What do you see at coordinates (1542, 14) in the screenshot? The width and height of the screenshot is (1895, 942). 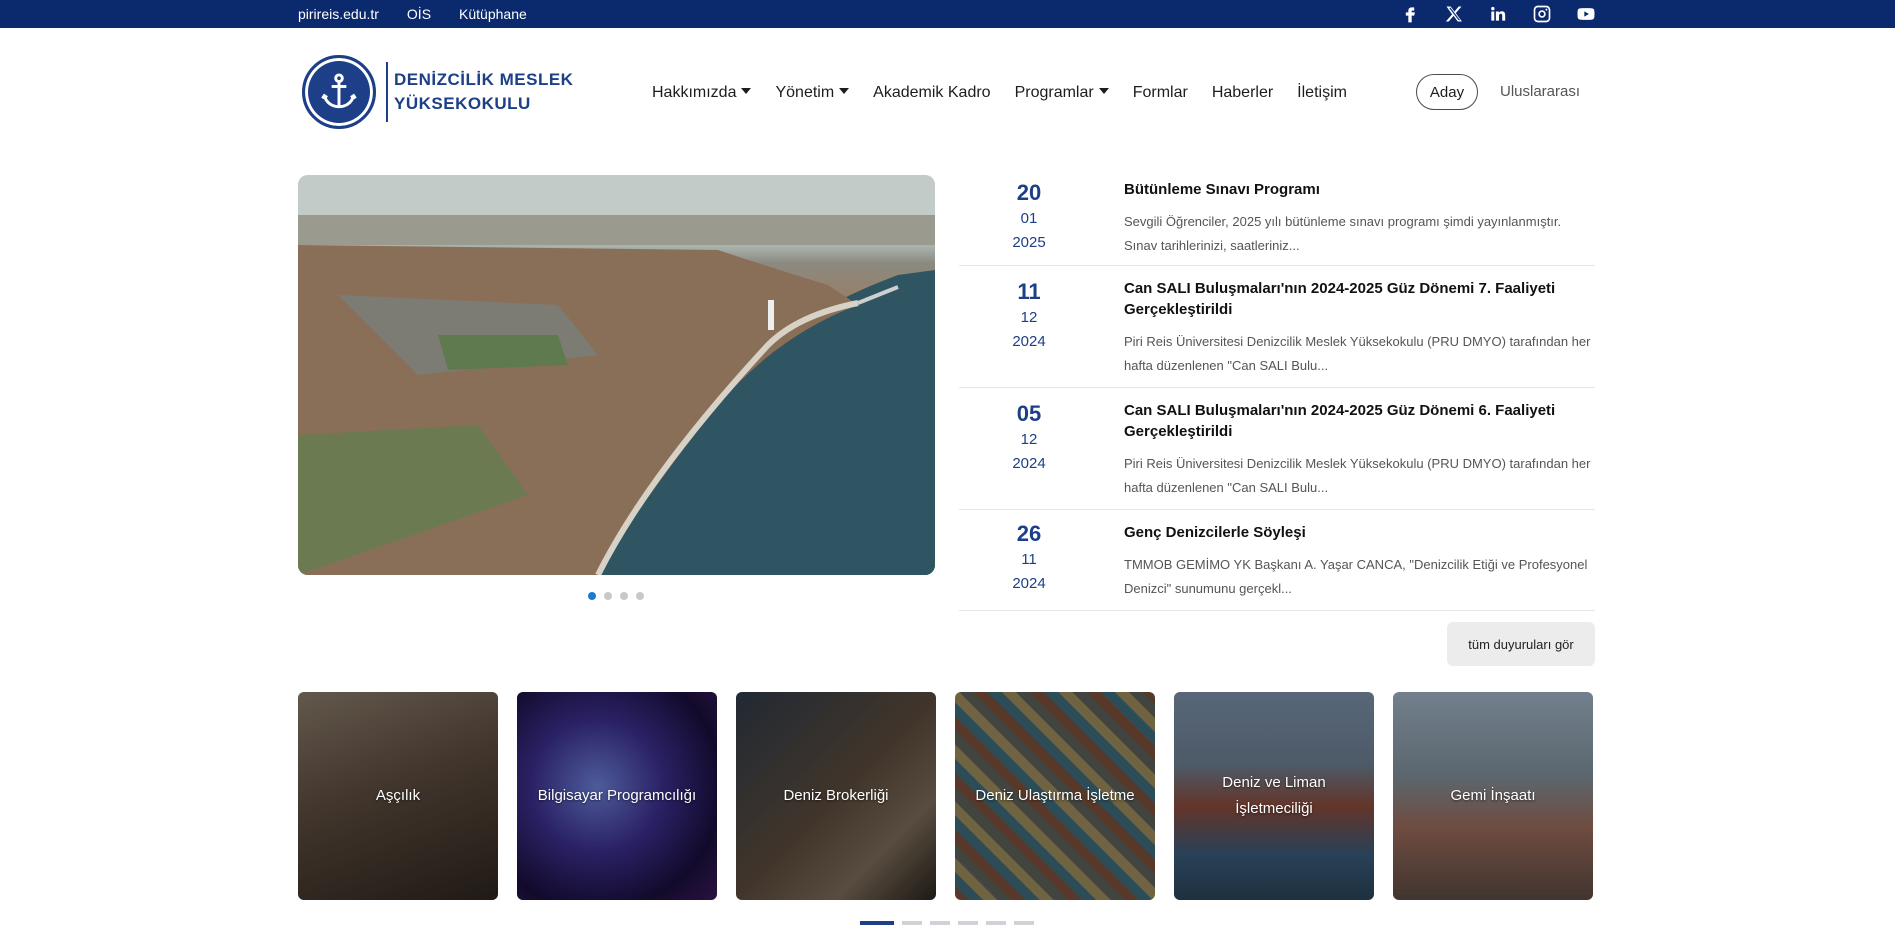 I see `instagram-icon` at bounding box center [1542, 14].